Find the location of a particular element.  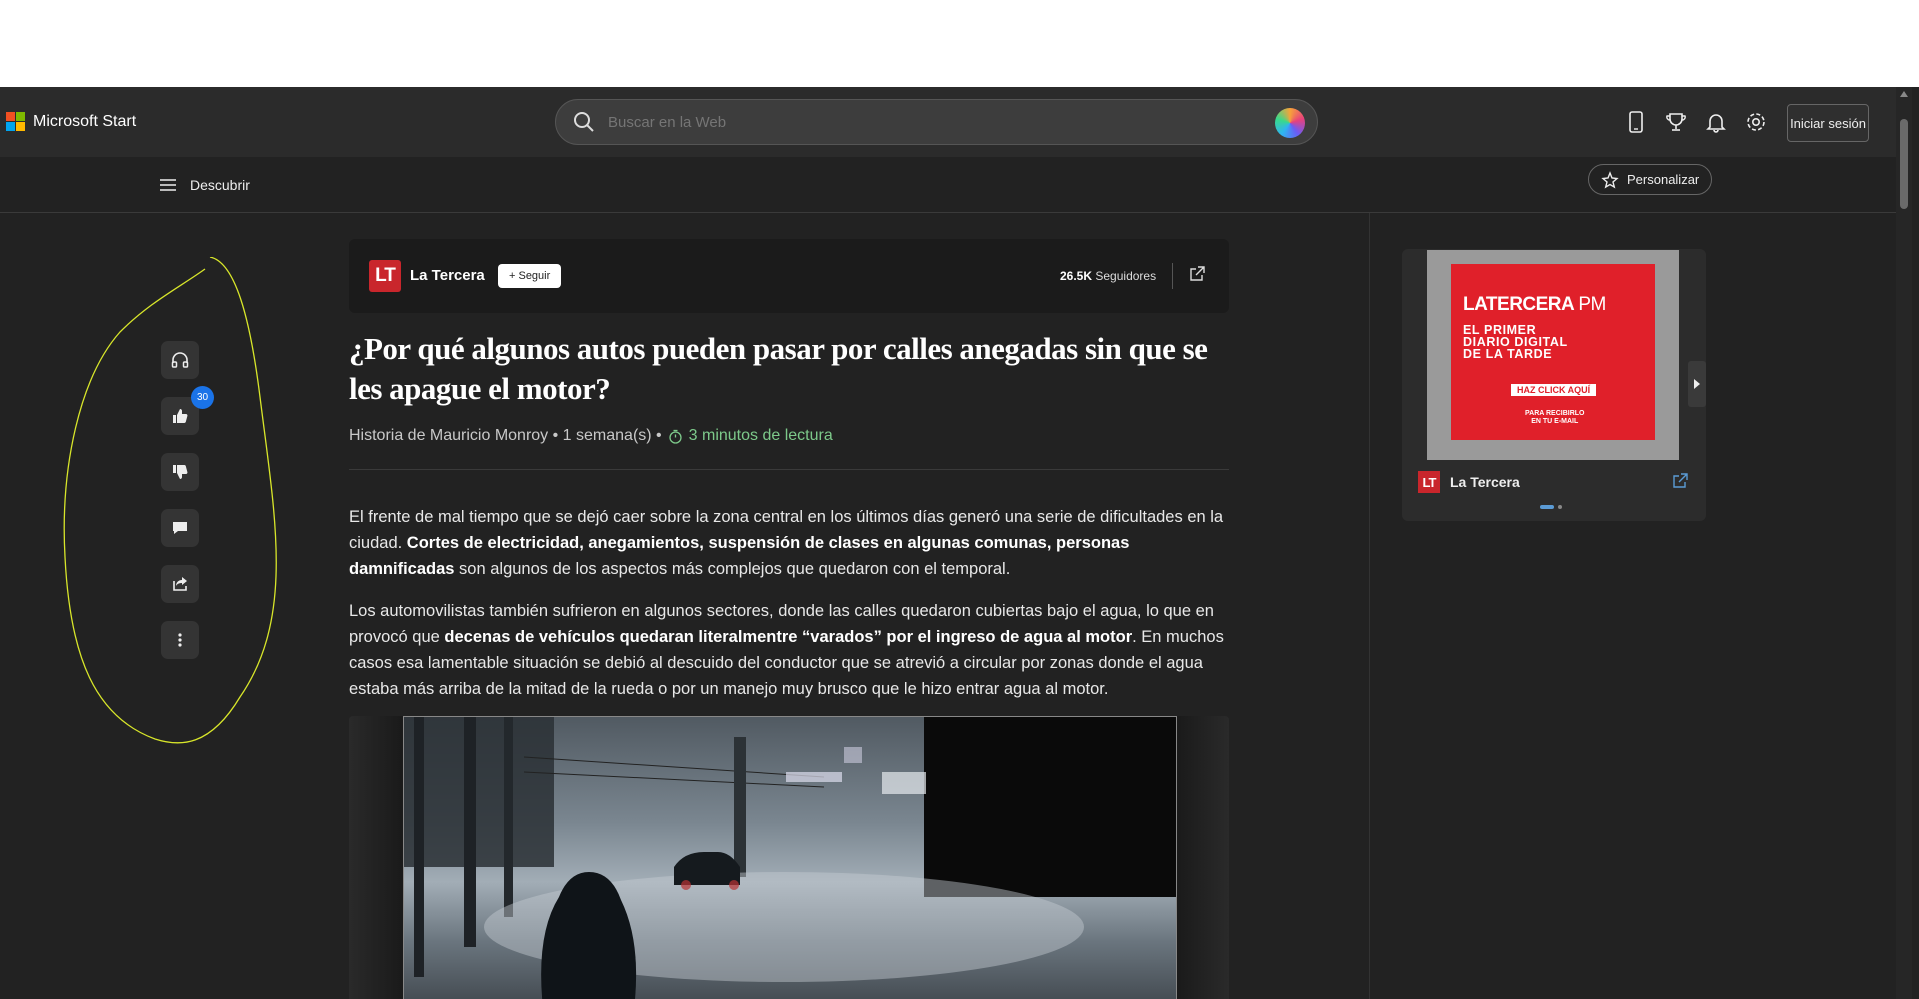

scroll-up-arrow-icon is located at coordinates (1904, 94).